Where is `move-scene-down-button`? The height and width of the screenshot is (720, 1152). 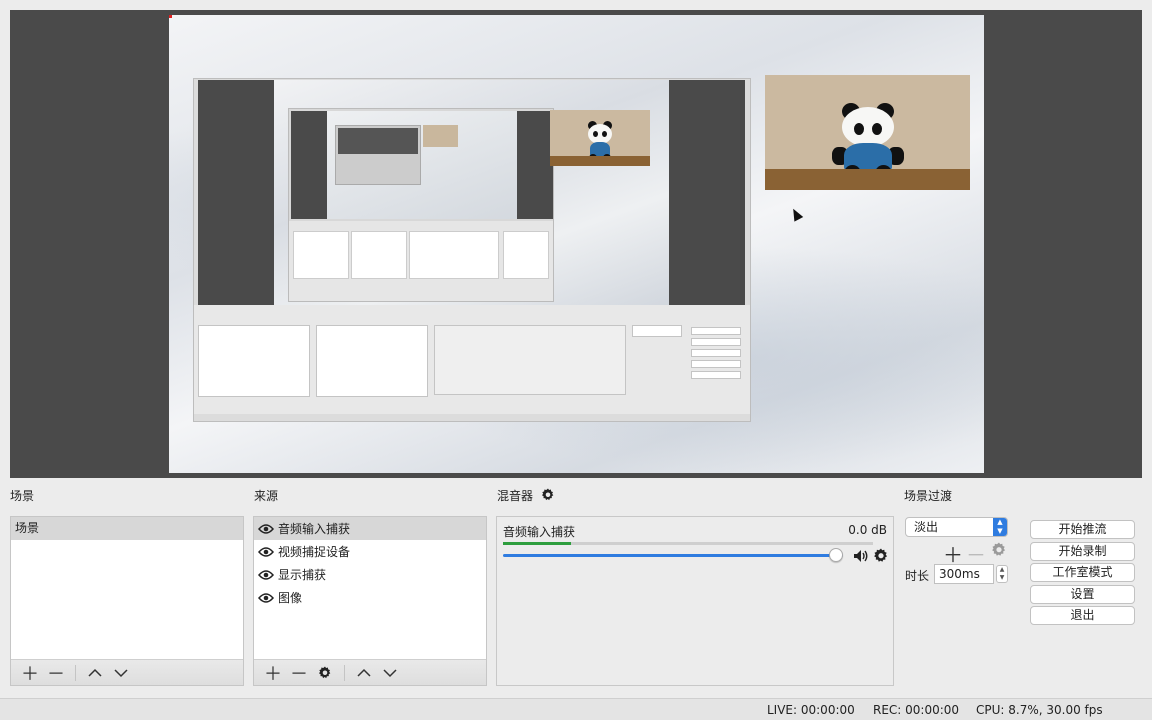 move-scene-down-button is located at coordinates (121, 673).